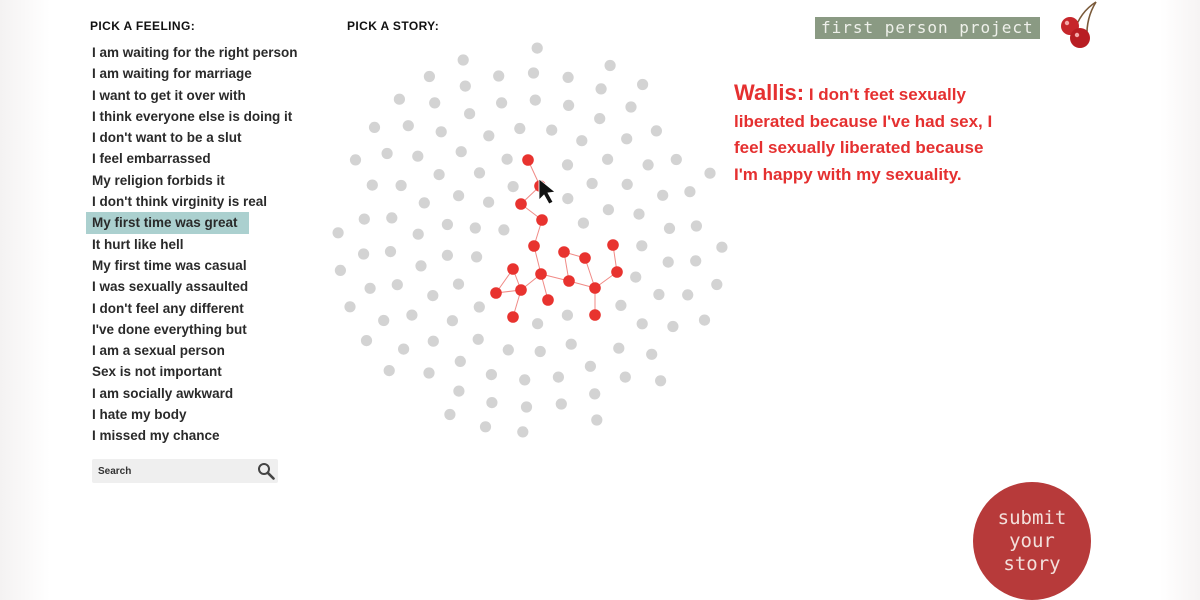 This screenshot has height=600, width=1200. Describe the element at coordinates (927, 28) in the screenshot. I see `logo-text: first person project` at that location.